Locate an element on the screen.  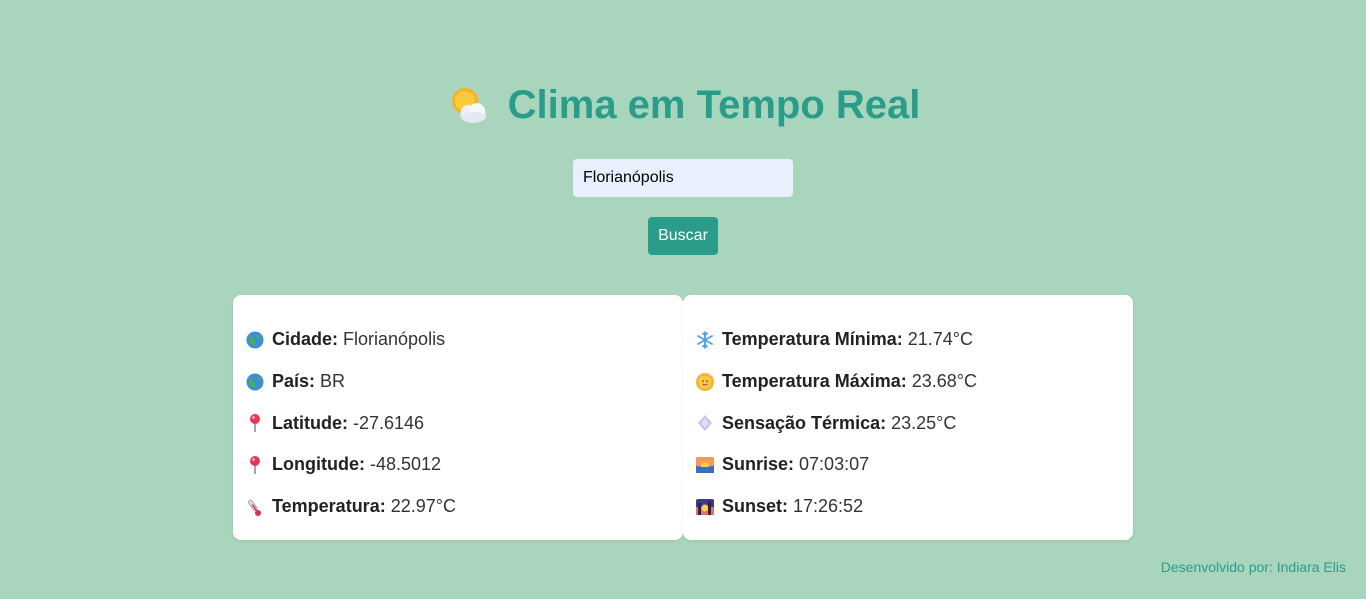
max-temperature-value: 23.68°C is located at coordinates (944, 381).